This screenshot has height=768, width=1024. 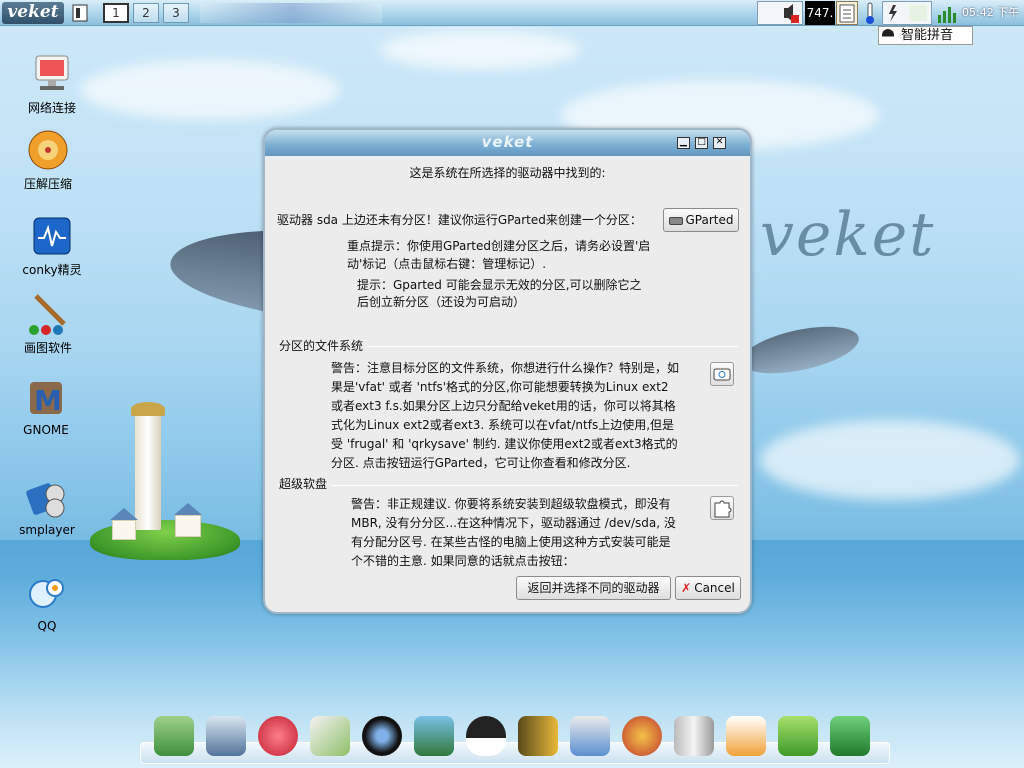 What do you see at coordinates (148, 466) in the screenshot?
I see `lighthouse-decoration` at bounding box center [148, 466].